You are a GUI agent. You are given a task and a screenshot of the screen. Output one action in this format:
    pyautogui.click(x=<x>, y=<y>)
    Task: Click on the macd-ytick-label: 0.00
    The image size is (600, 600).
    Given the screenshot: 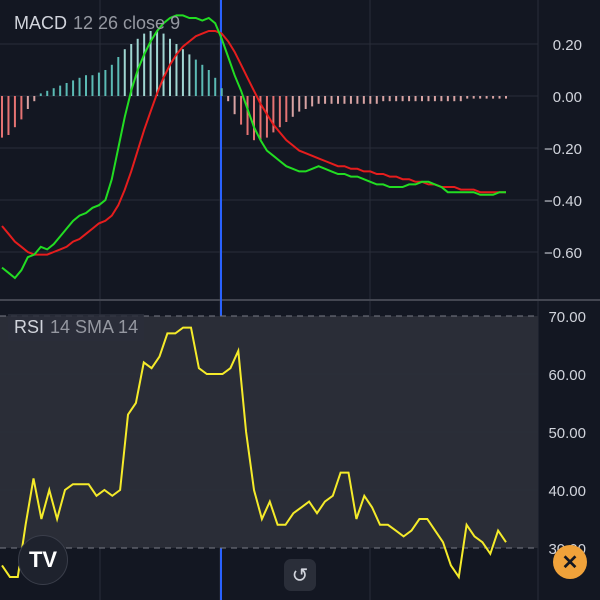 What is the action you would take?
    pyautogui.click(x=567, y=97)
    